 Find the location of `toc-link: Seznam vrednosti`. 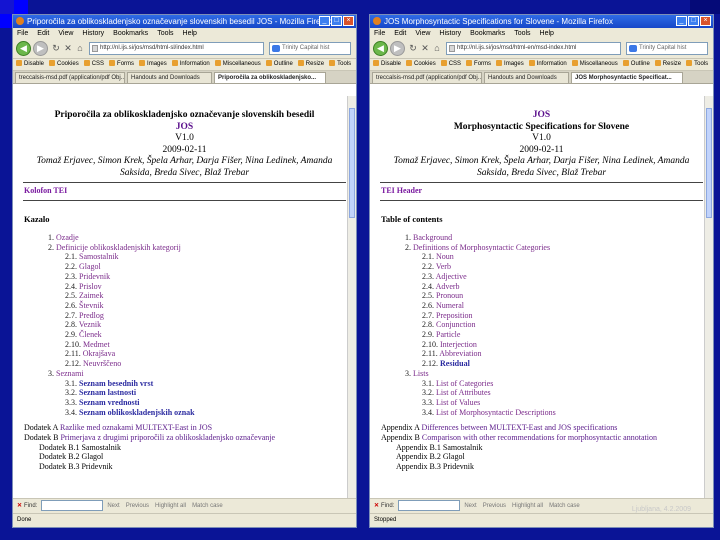

toc-link: Seznam vrednosti is located at coordinates (109, 402).